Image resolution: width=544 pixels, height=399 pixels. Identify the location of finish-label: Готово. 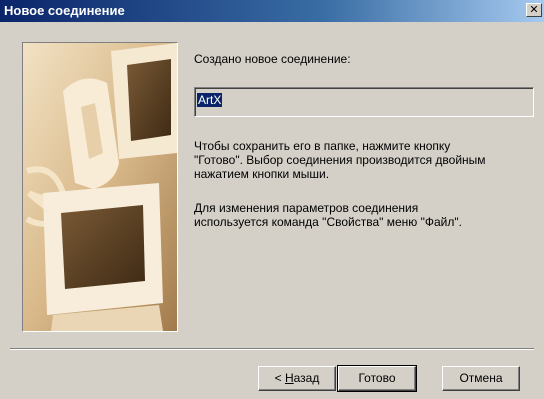
(377, 378).